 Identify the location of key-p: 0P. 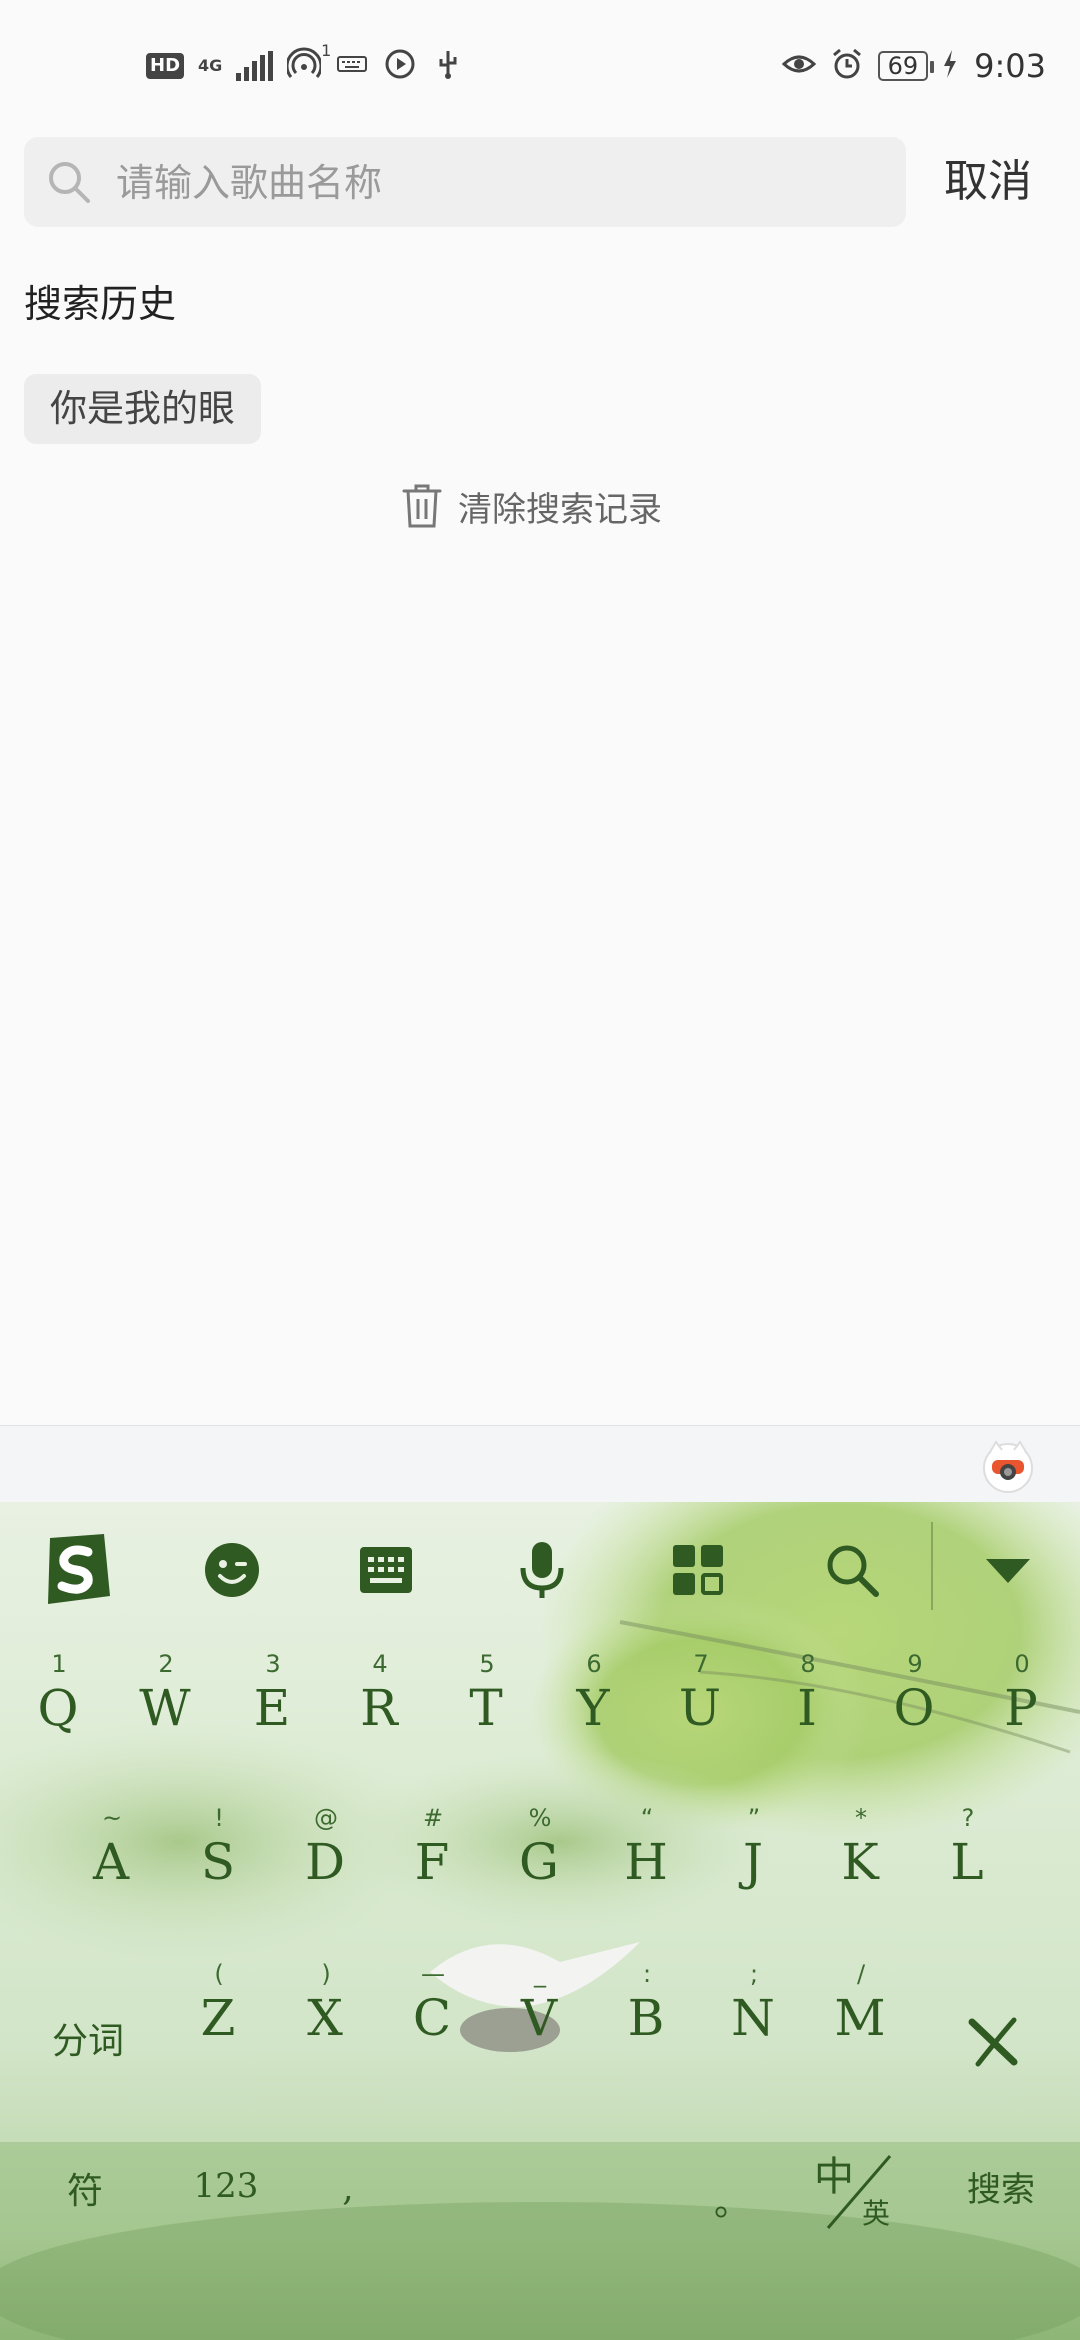
(1022, 1695).